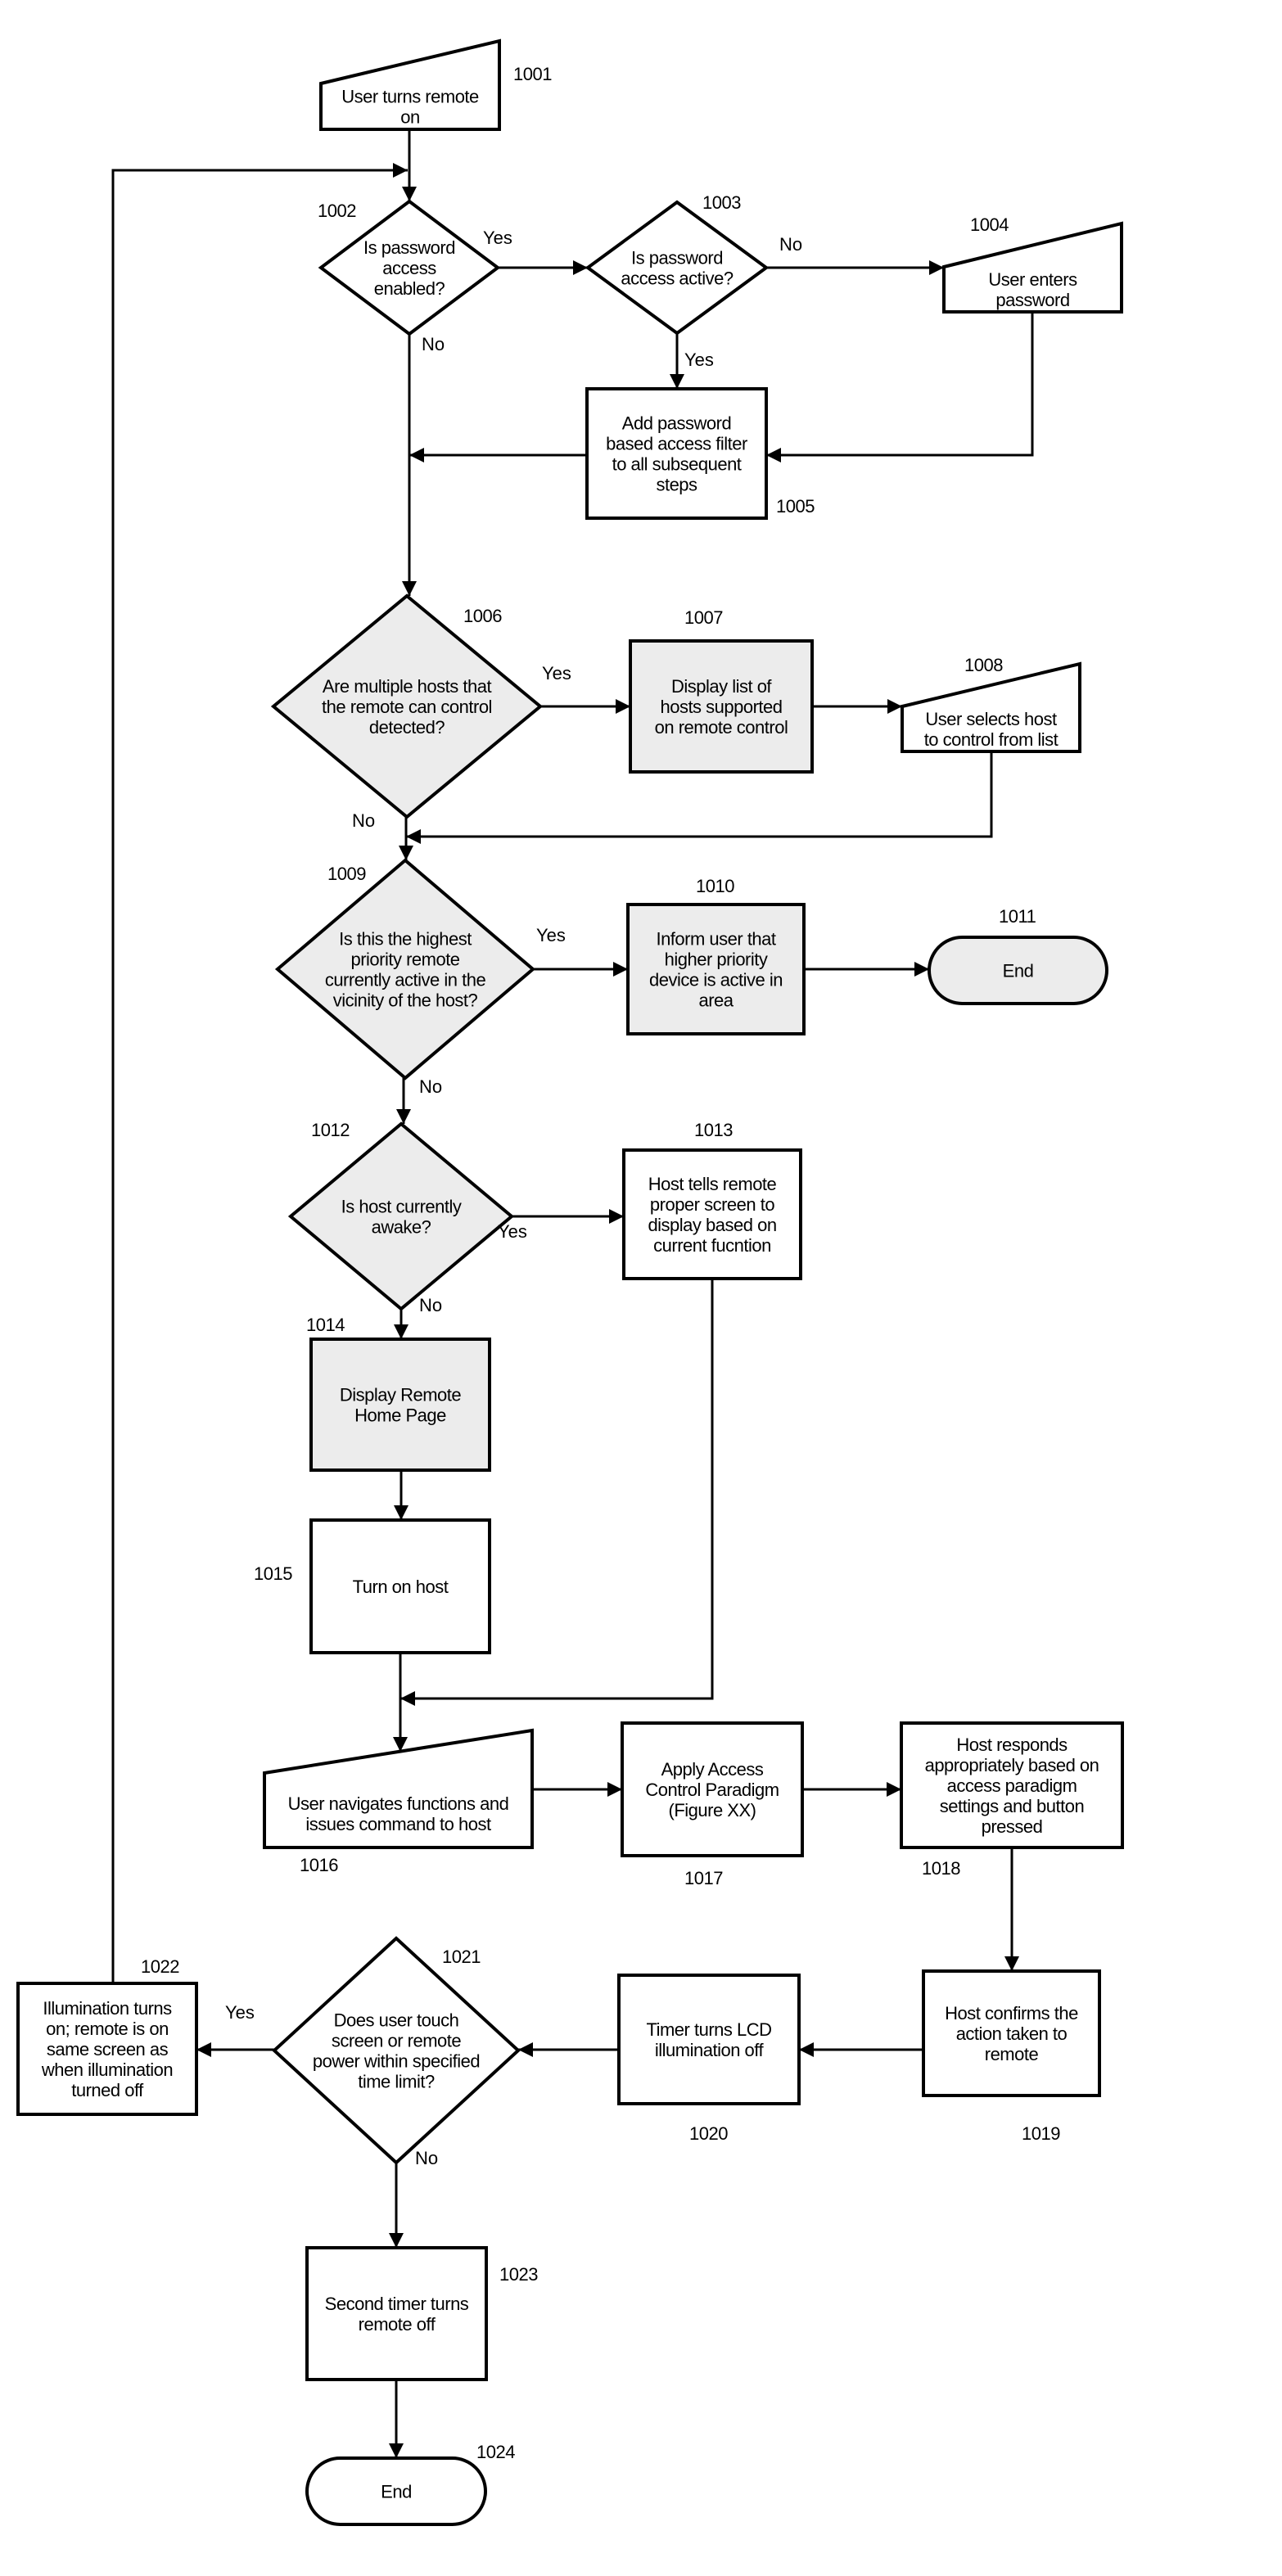  Describe the element at coordinates (721, 202) in the screenshot. I see `reference-number: 1003` at that location.